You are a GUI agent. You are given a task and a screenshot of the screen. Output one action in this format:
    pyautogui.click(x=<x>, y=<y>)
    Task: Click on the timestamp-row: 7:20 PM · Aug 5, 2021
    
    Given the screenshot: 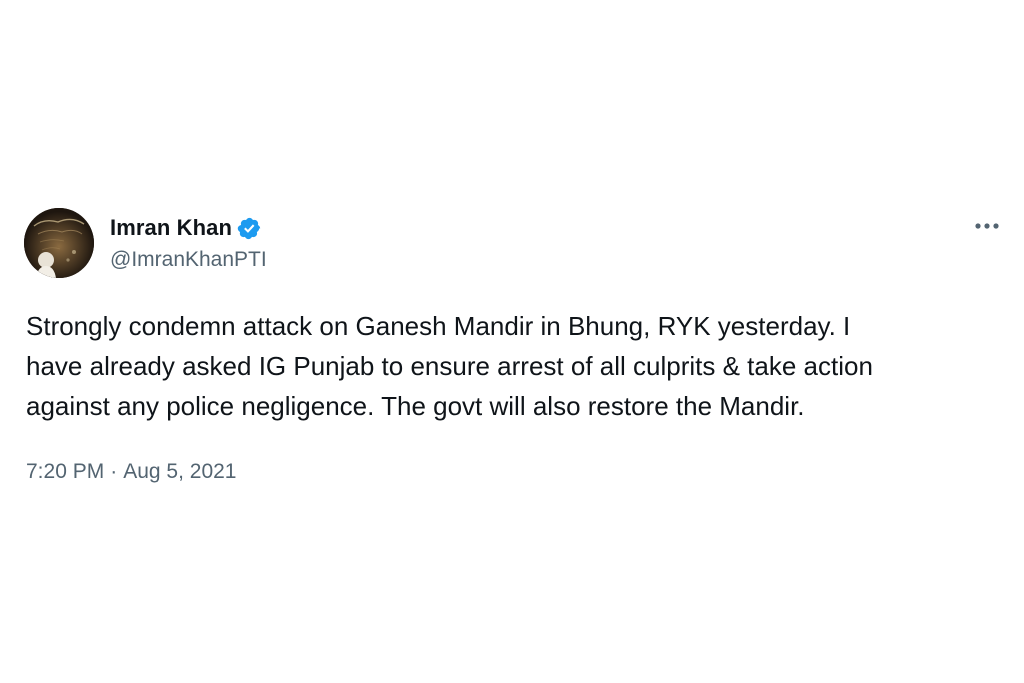 What is the action you would take?
    pyautogui.click(x=131, y=472)
    